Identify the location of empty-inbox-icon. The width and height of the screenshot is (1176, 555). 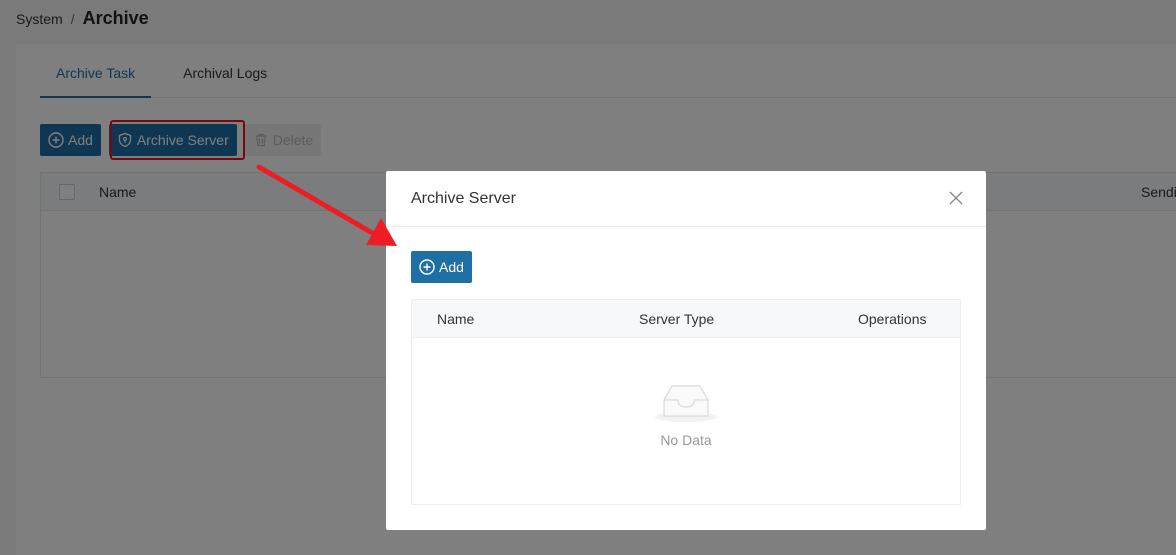
(686, 403).